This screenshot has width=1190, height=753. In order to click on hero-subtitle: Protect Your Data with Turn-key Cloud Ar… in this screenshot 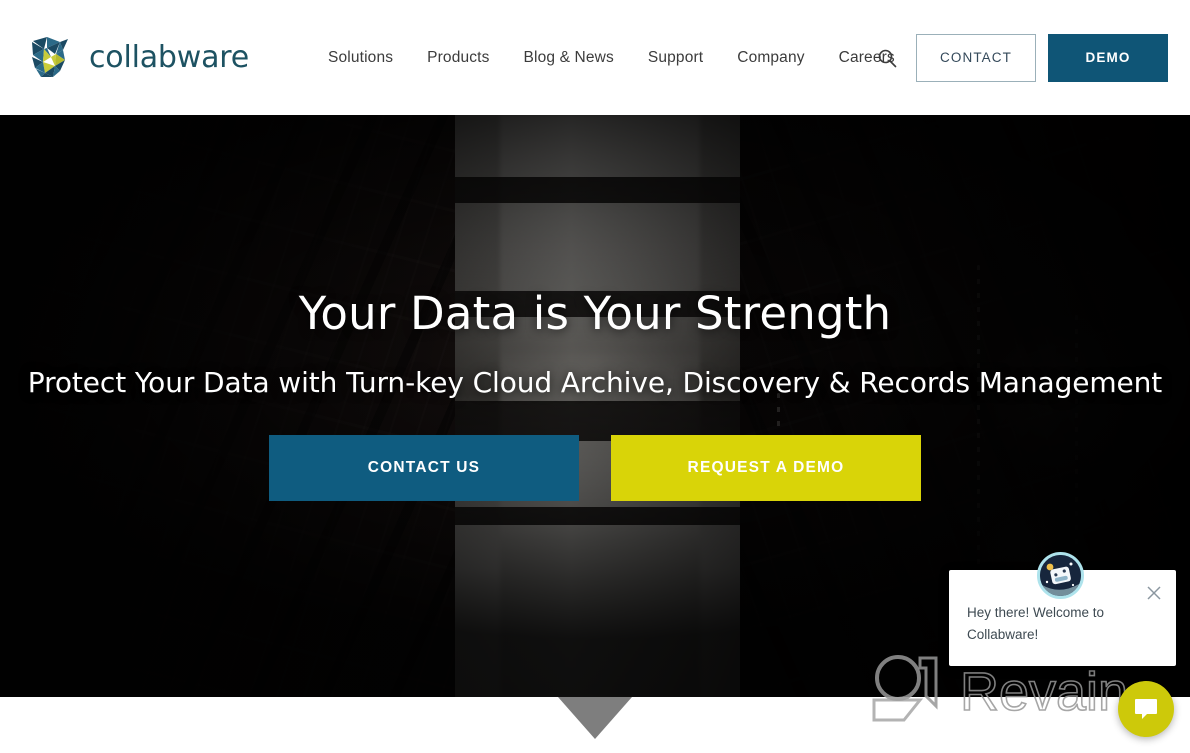, I will do `click(595, 382)`.